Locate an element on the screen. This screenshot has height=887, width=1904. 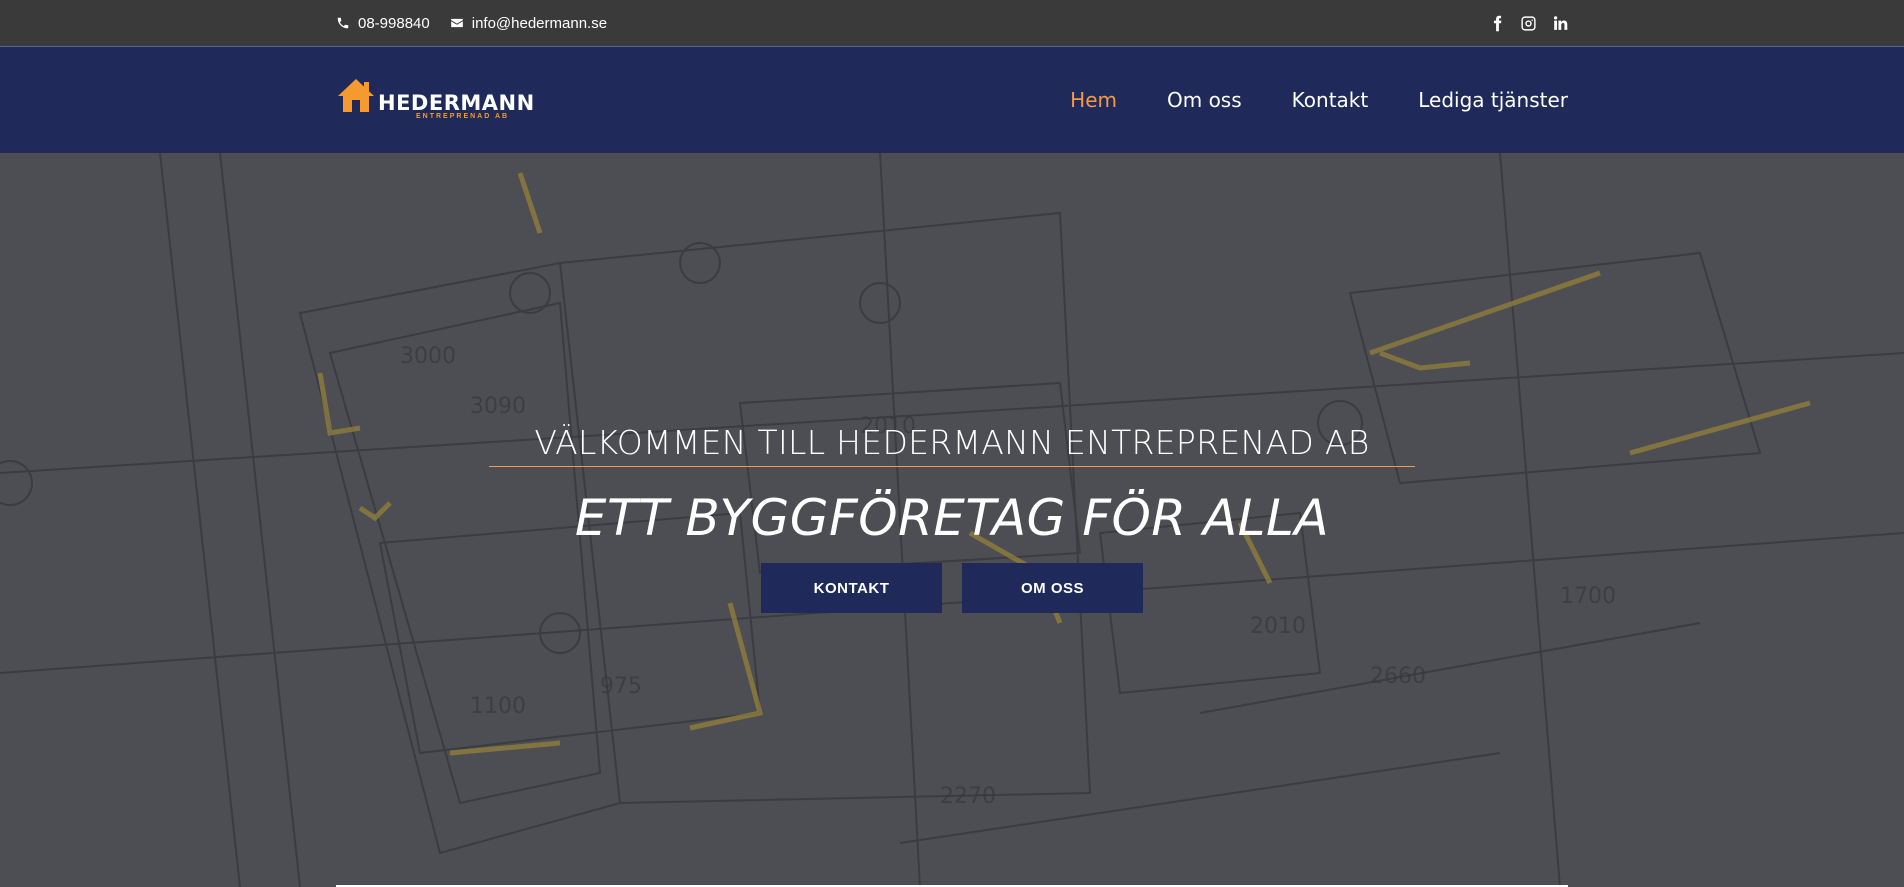
email-link: info@hedermann.se is located at coordinates (528, 23).